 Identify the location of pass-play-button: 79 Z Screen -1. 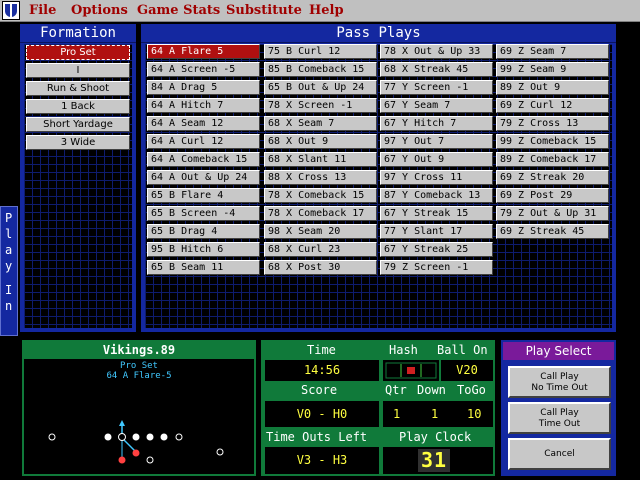
(436, 267).